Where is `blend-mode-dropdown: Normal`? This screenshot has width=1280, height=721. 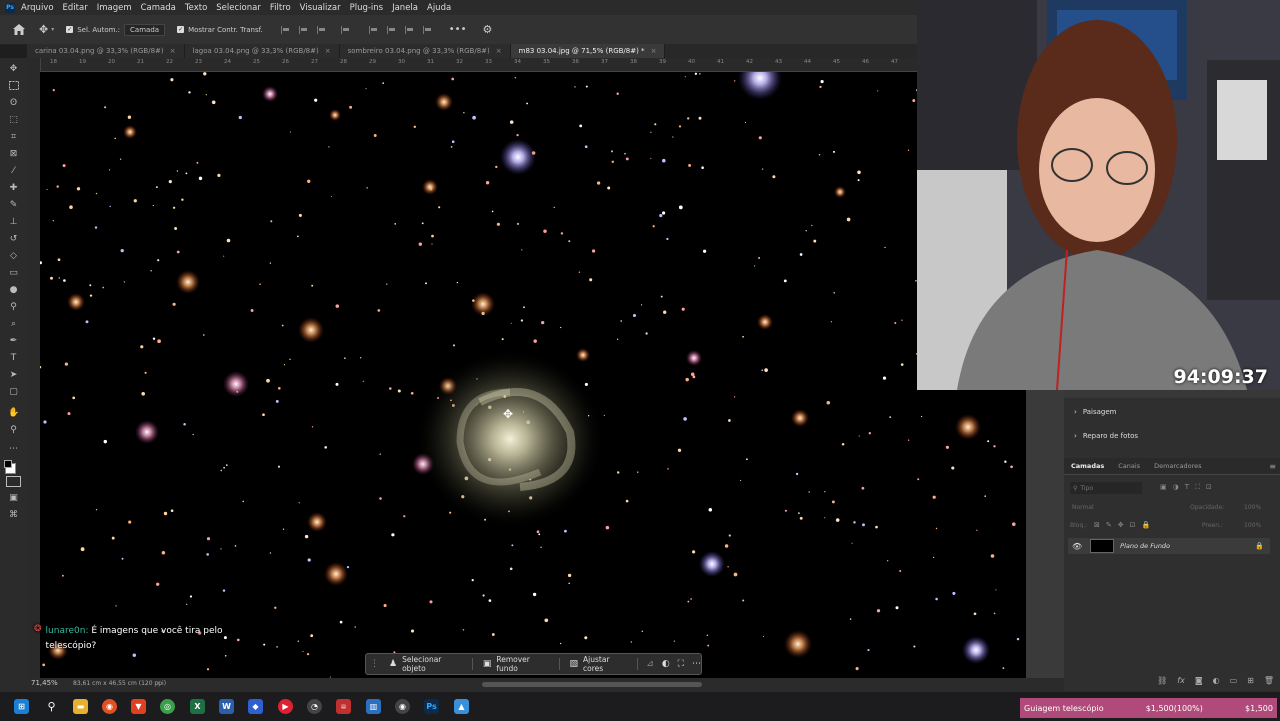 blend-mode-dropdown: Normal is located at coordinates (1083, 507).